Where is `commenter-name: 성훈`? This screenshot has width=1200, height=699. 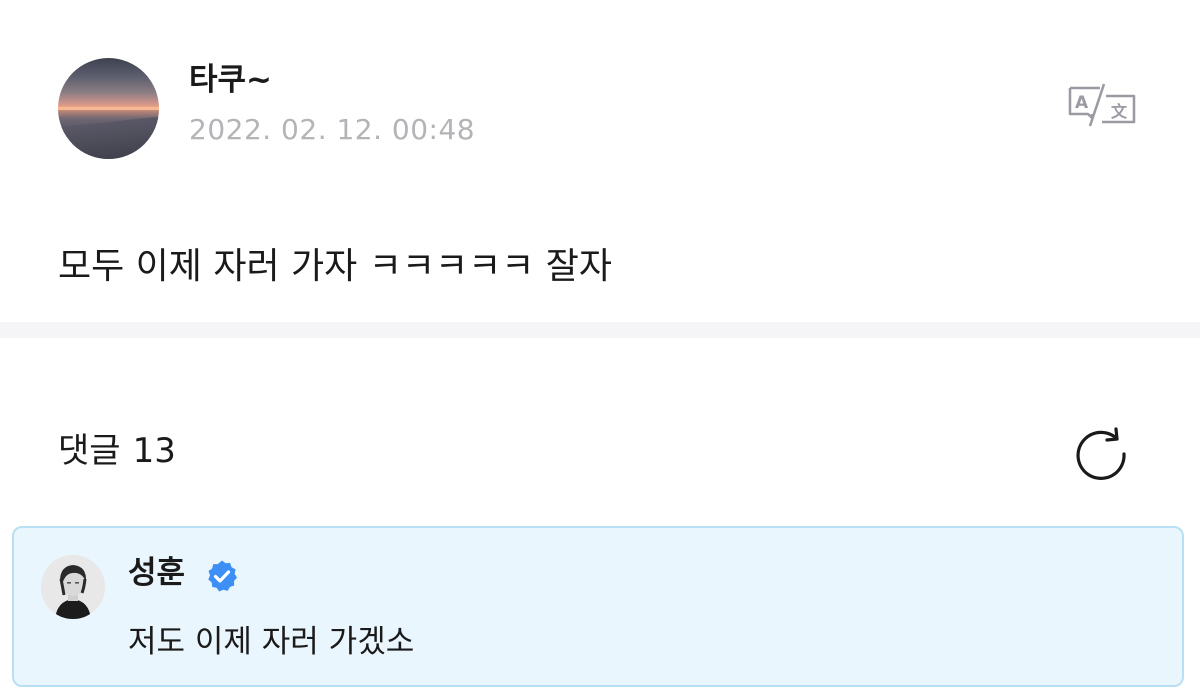
commenter-name: 성훈 is located at coordinates (156, 573).